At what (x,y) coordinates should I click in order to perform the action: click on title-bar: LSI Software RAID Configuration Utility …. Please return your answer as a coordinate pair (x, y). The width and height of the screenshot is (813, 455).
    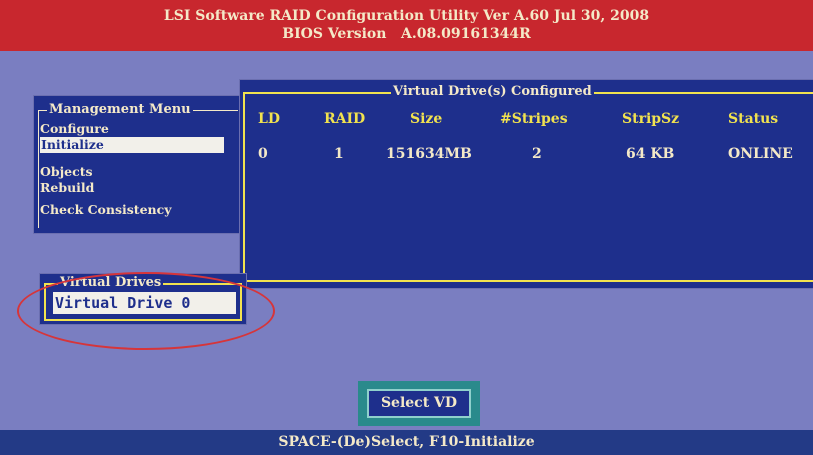
    Looking at the image, I should click on (406, 25).